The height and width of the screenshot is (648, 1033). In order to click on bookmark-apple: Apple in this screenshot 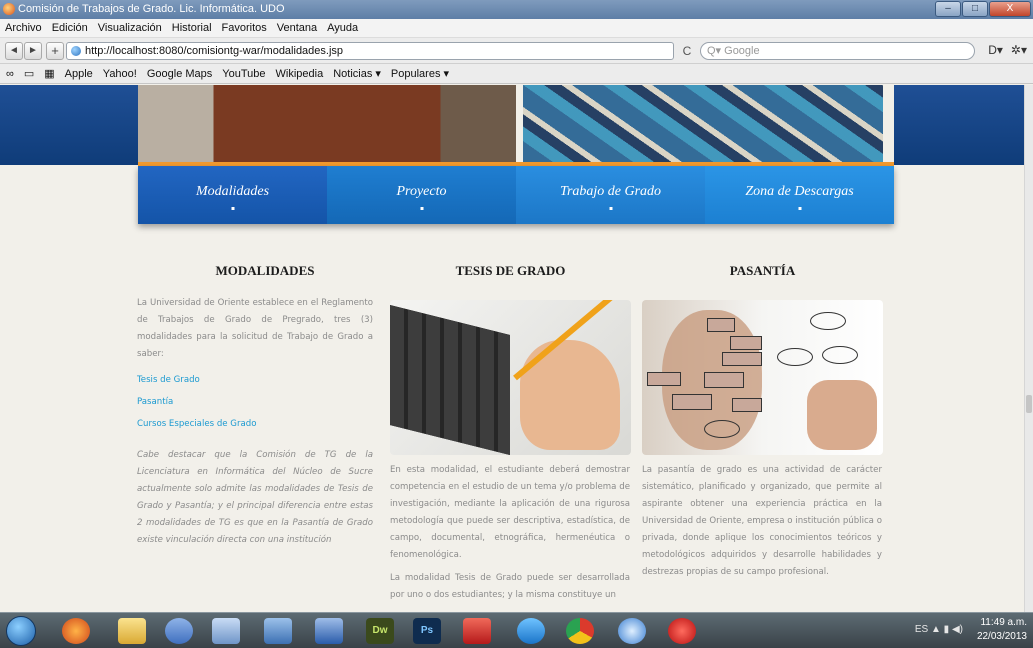, I will do `click(79, 74)`.